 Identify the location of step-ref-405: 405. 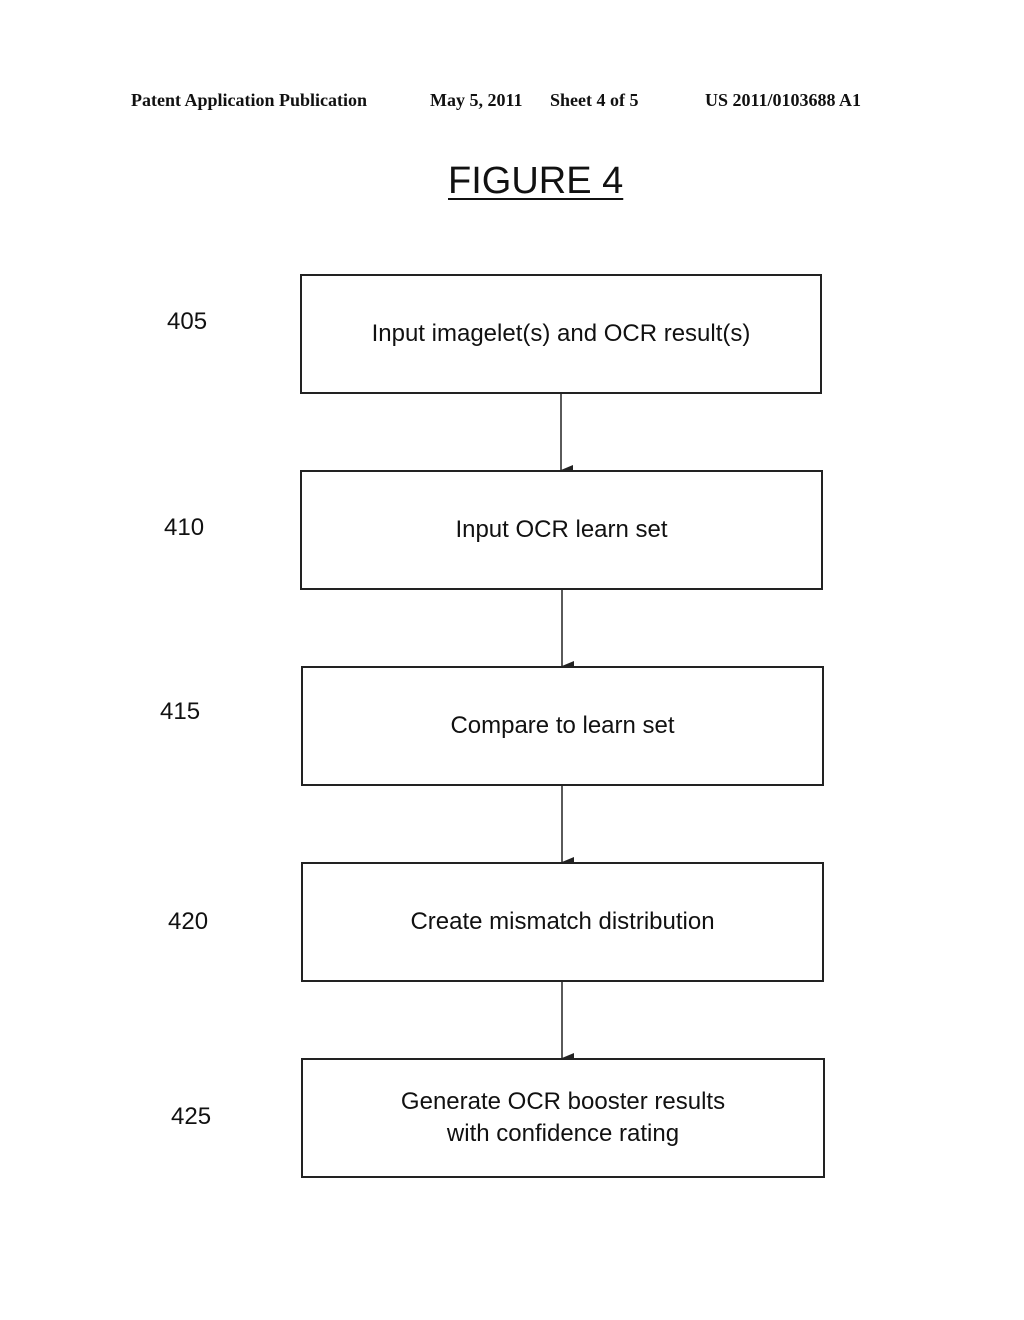
(187, 321).